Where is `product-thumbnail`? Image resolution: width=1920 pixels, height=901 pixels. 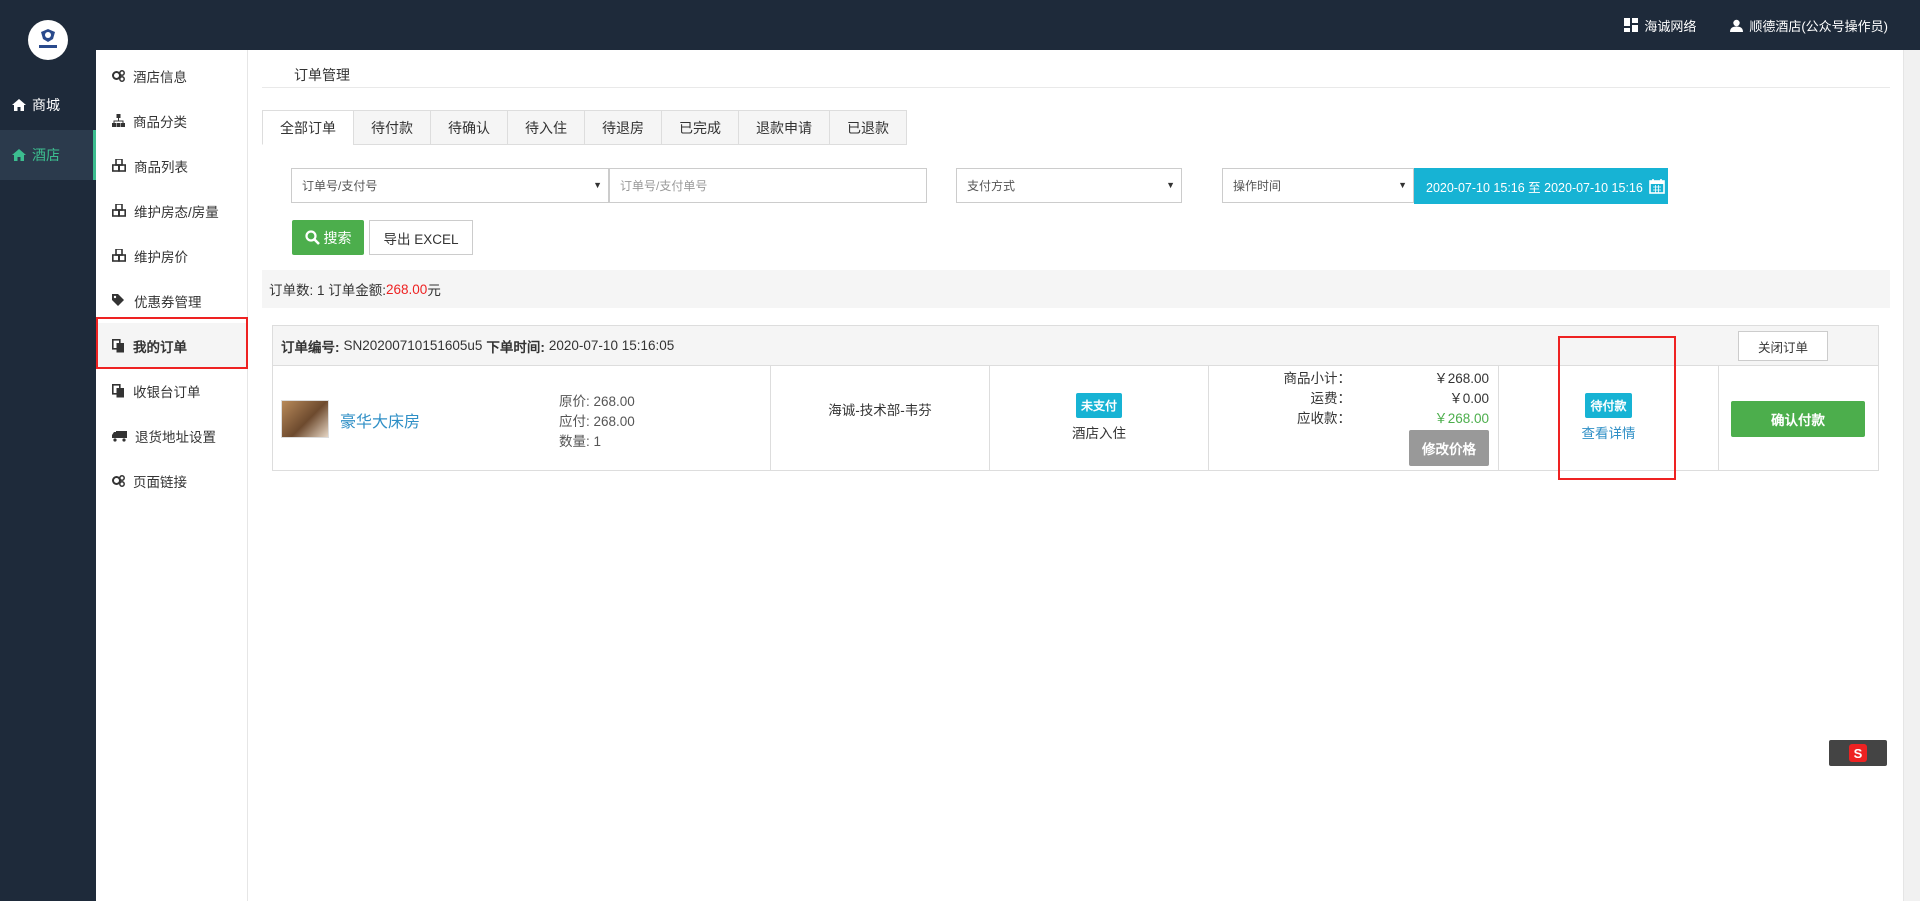 product-thumbnail is located at coordinates (305, 419).